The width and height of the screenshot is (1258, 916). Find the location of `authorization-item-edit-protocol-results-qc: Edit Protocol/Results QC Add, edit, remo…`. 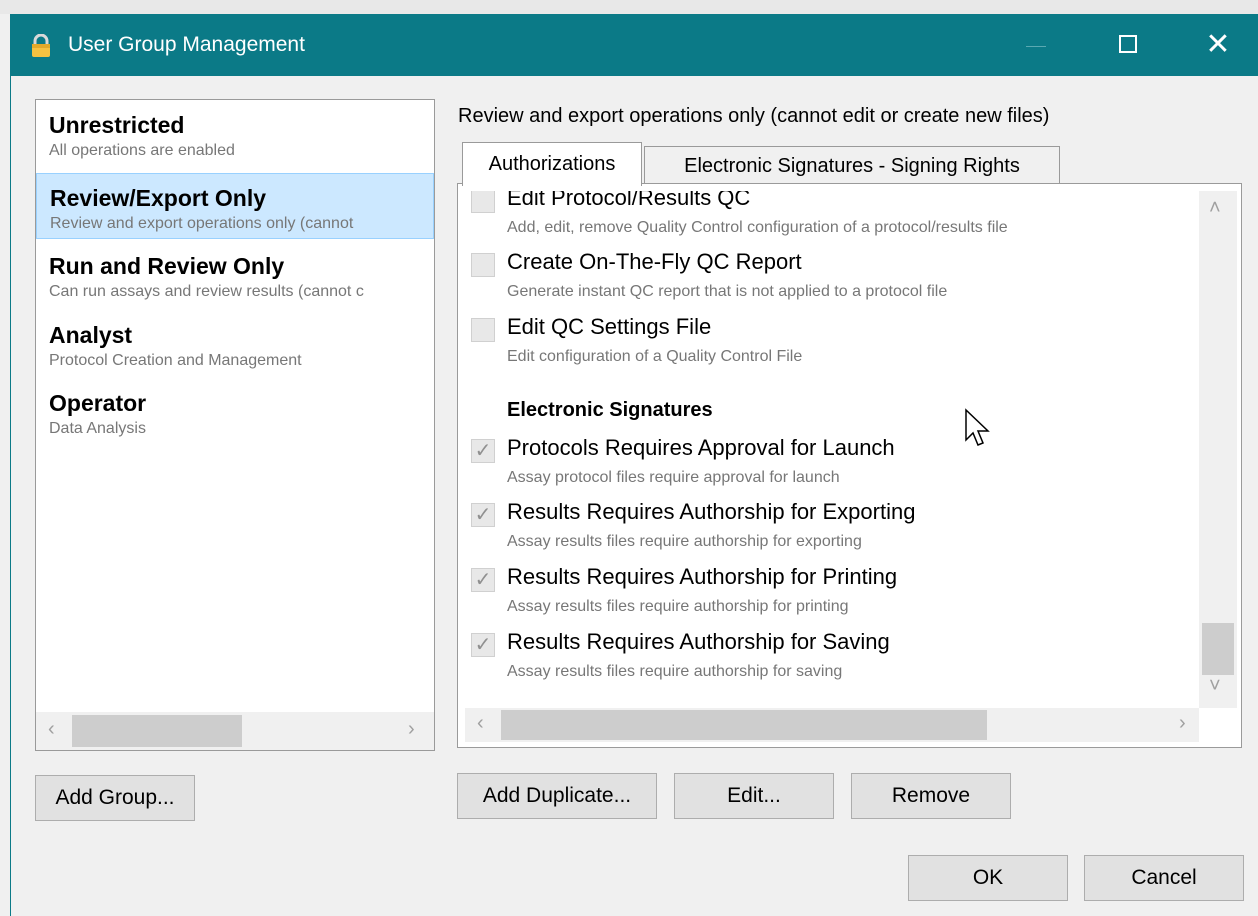

authorization-item-edit-protocol-results-qc: Edit Protocol/Results QC Add, edit, remo… is located at coordinates (832, 220).